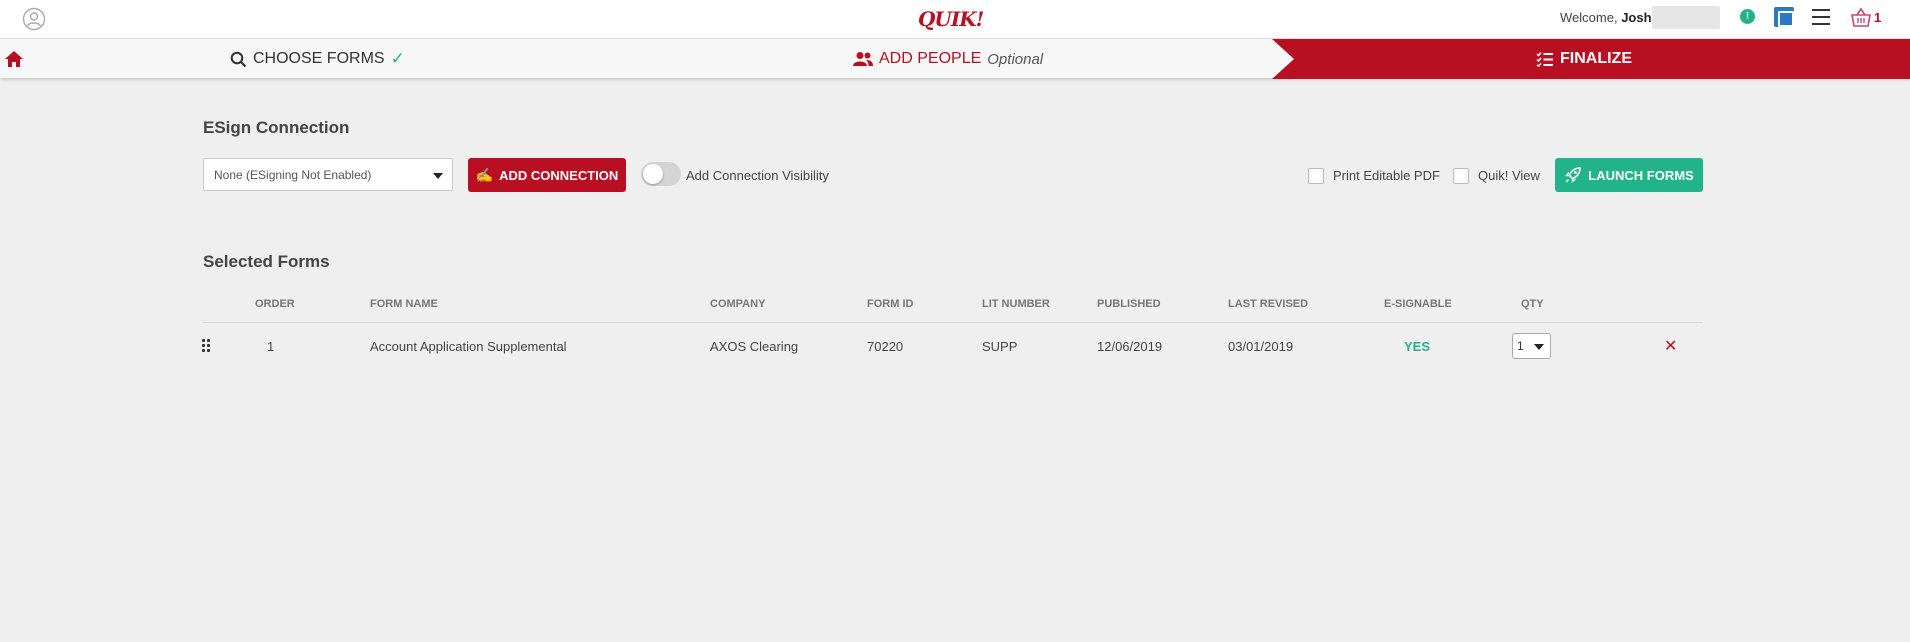 Image resolution: width=1910 pixels, height=642 pixels. Describe the element at coordinates (207, 346) in the screenshot. I see `drag-handle-icon` at that location.